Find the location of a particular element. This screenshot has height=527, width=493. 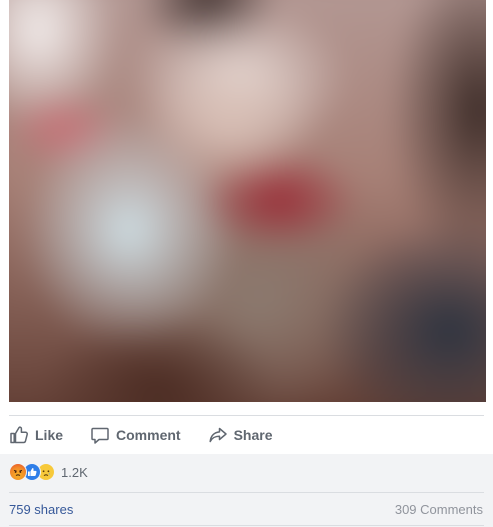

comments-count-link: 309 Comments is located at coordinates (439, 509).